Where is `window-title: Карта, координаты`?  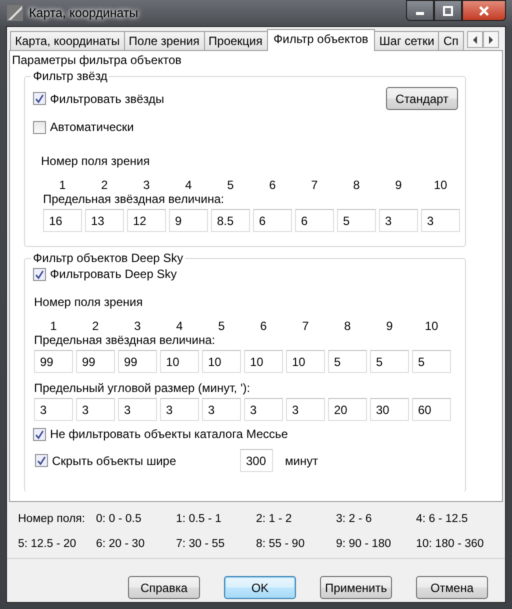 window-title: Карта, координаты is located at coordinates (83, 13).